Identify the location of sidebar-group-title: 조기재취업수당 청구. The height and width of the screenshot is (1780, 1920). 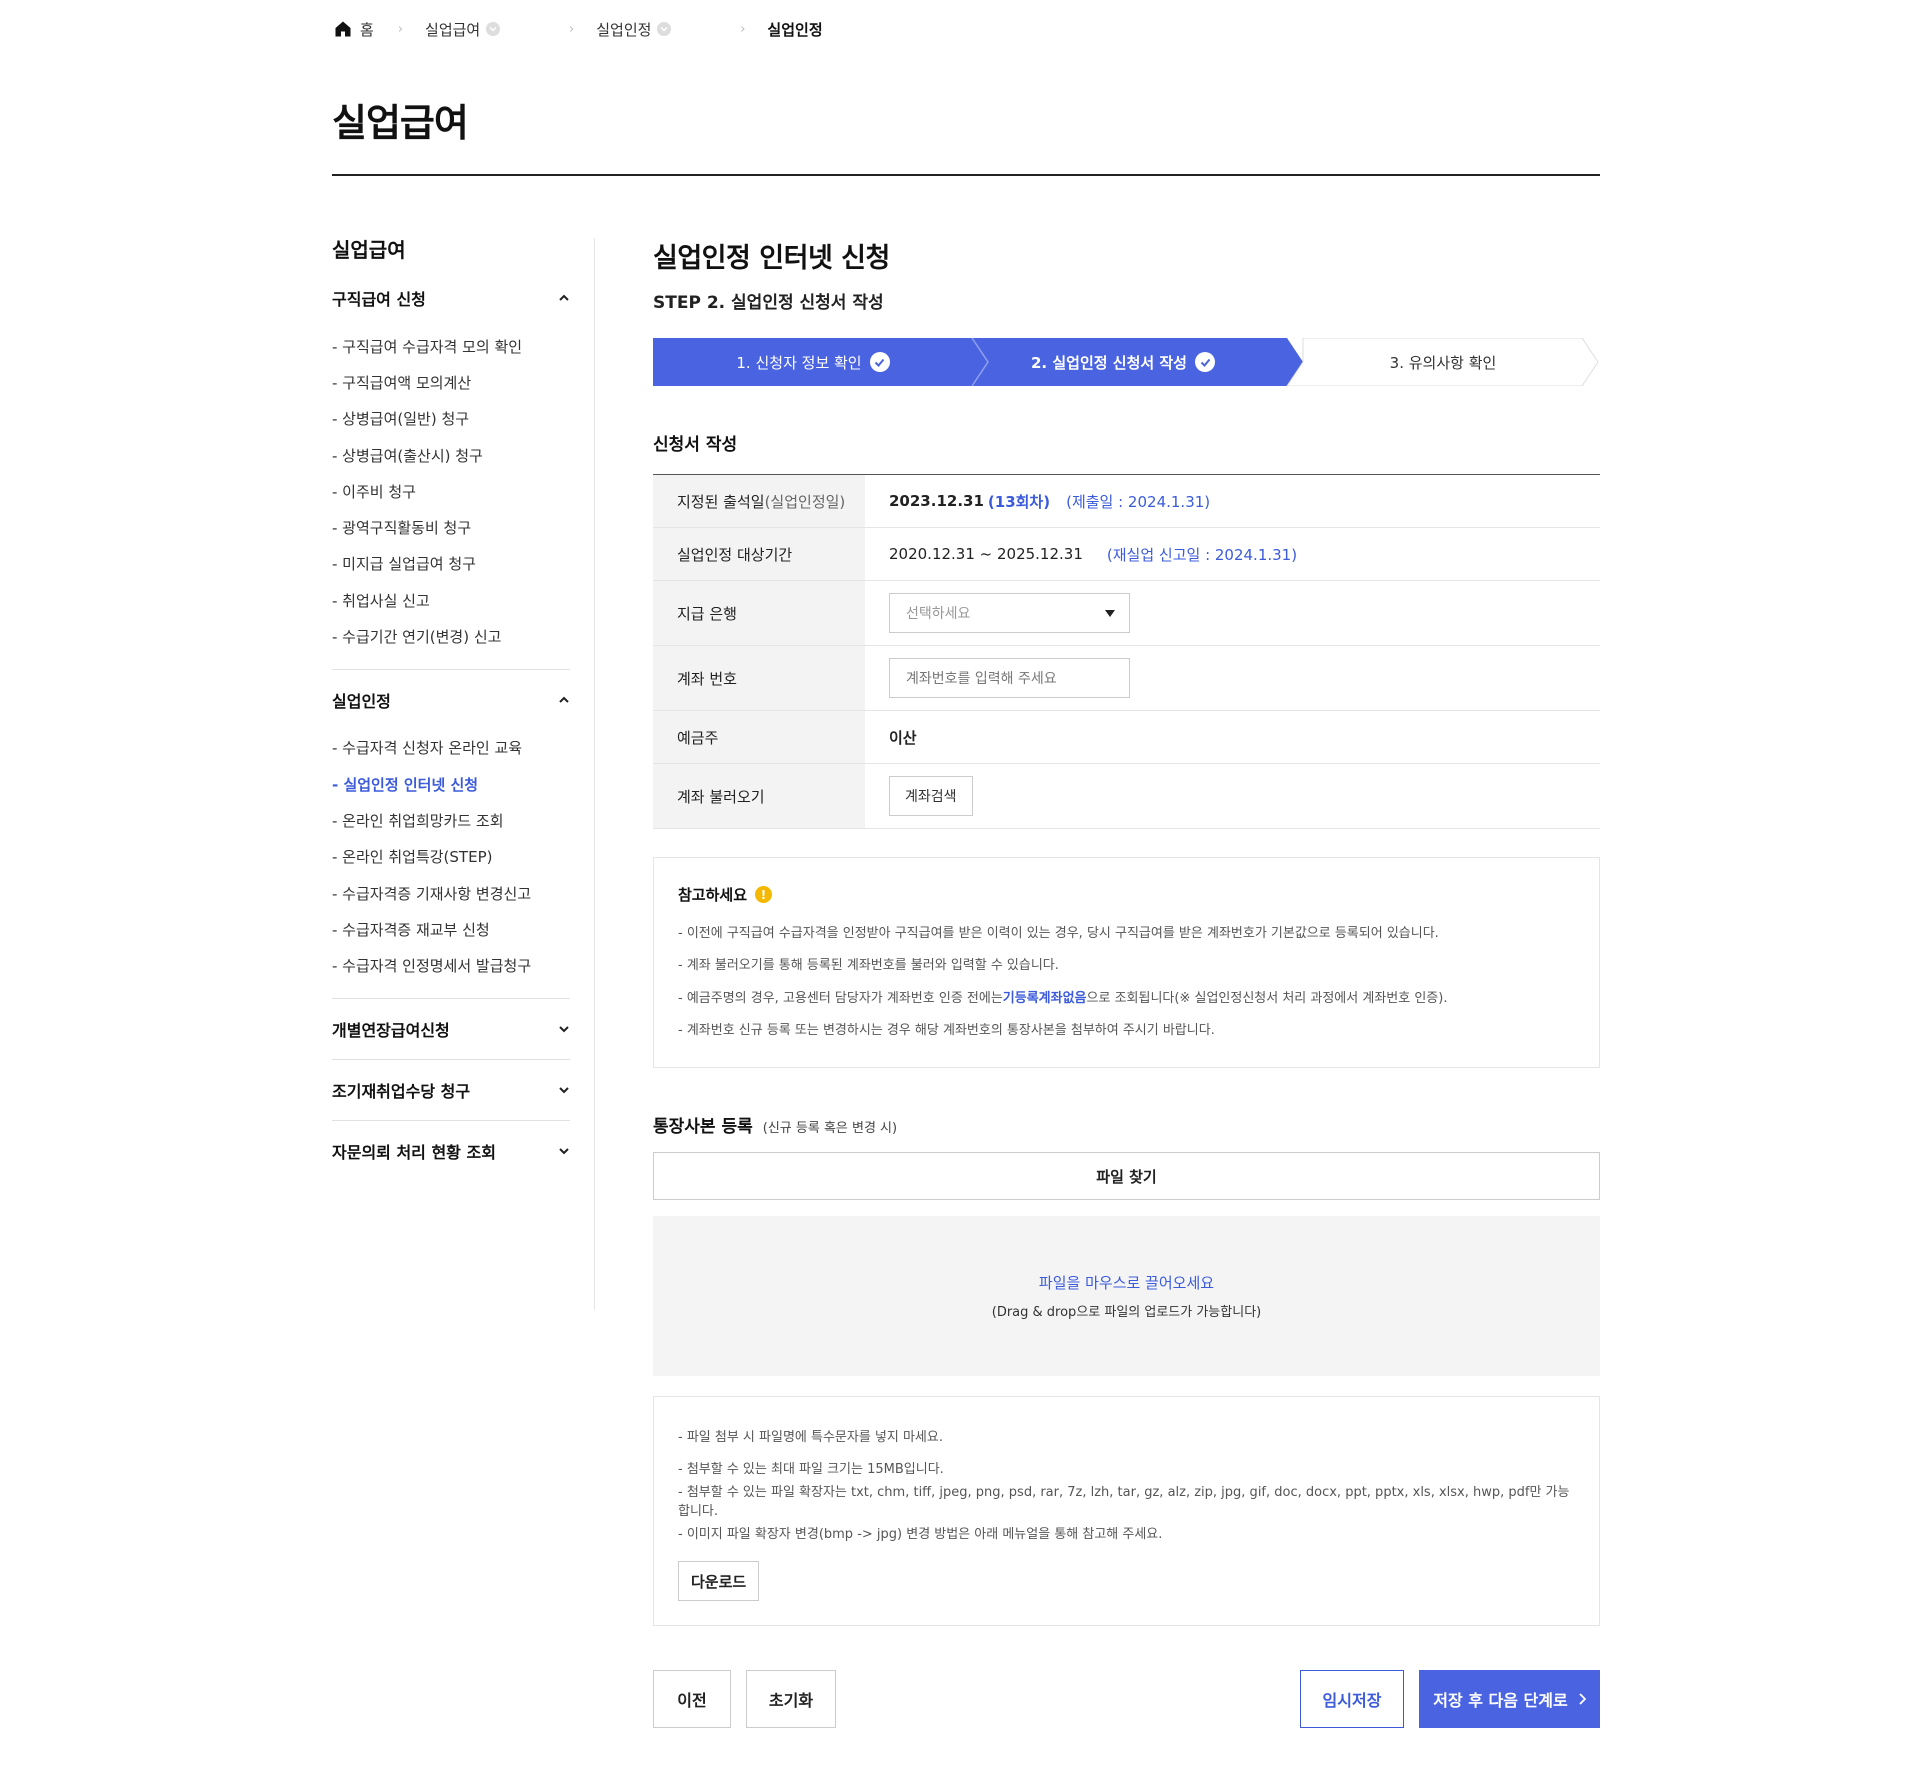
(401, 1091).